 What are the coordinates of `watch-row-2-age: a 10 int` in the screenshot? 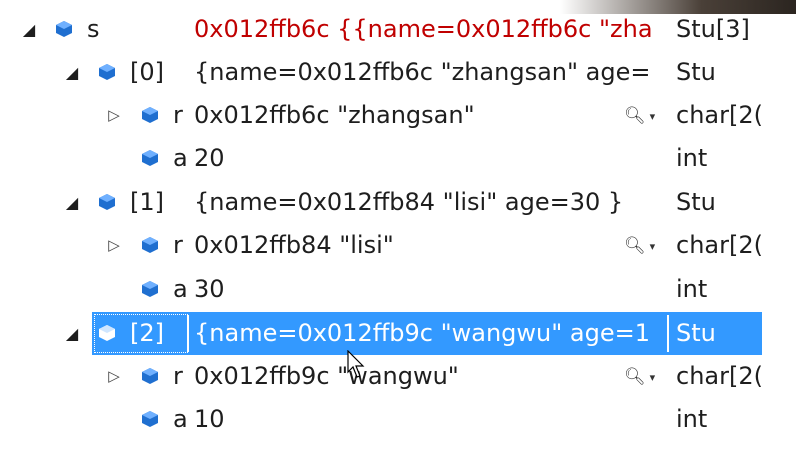 It's located at (398, 419).